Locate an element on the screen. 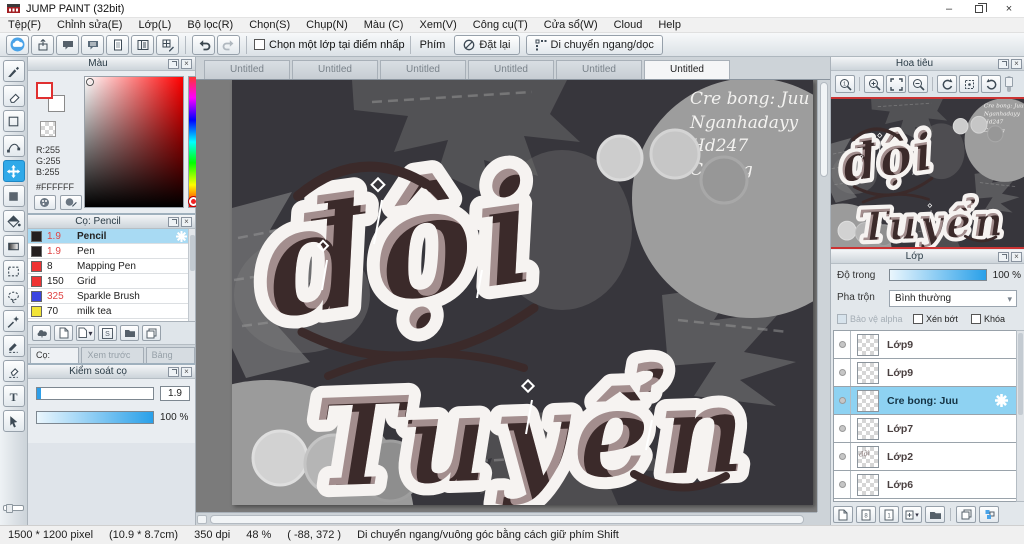 The image size is (1024, 544). menu-cloud: Cloud is located at coordinates (628, 25).